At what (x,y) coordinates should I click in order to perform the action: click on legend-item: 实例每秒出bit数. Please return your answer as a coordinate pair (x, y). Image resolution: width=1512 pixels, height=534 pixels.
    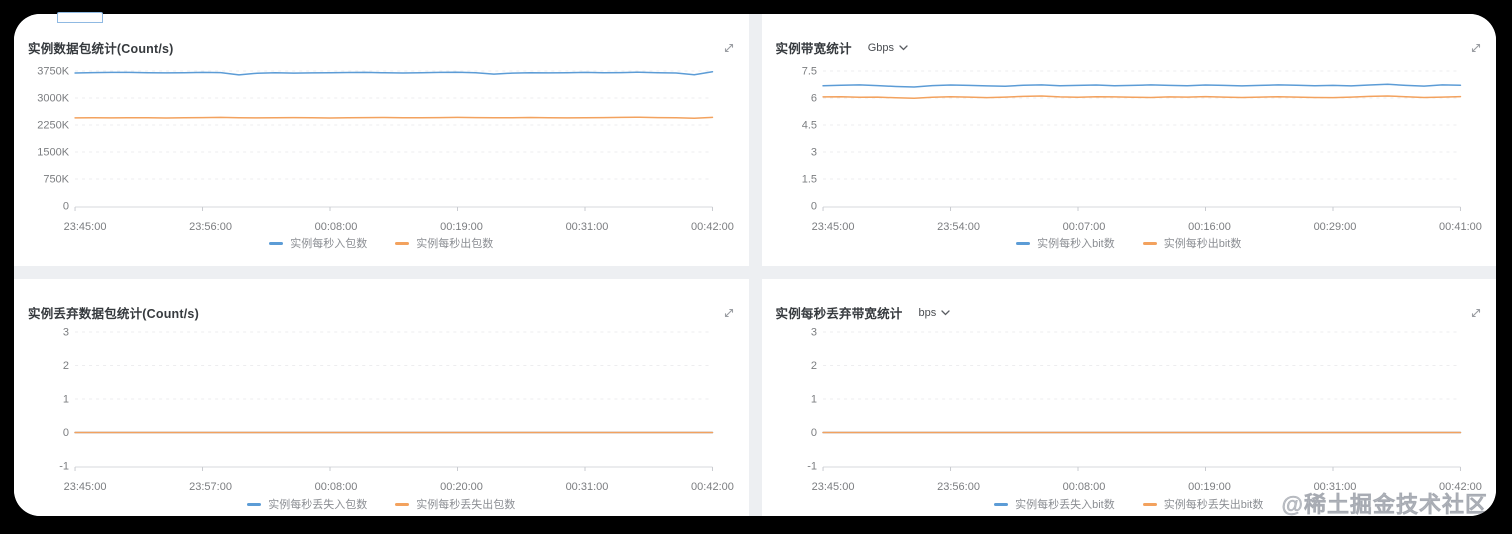
    Looking at the image, I should click on (1192, 243).